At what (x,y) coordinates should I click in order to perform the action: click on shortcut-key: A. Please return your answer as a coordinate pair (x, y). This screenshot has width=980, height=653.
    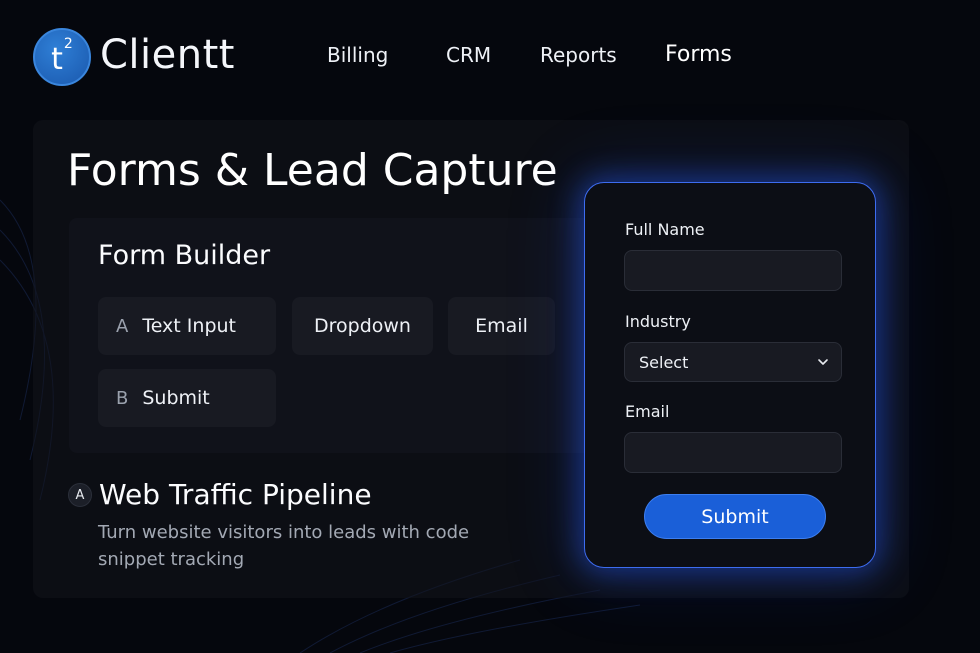
    Looking at the image, I should click on (122, 326).